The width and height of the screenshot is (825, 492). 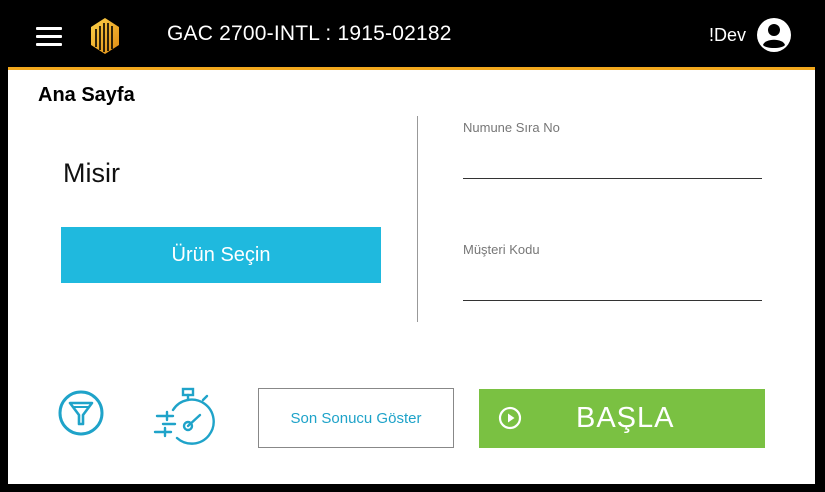 I want to click on user-account-icon, so click(x=774, y=35).